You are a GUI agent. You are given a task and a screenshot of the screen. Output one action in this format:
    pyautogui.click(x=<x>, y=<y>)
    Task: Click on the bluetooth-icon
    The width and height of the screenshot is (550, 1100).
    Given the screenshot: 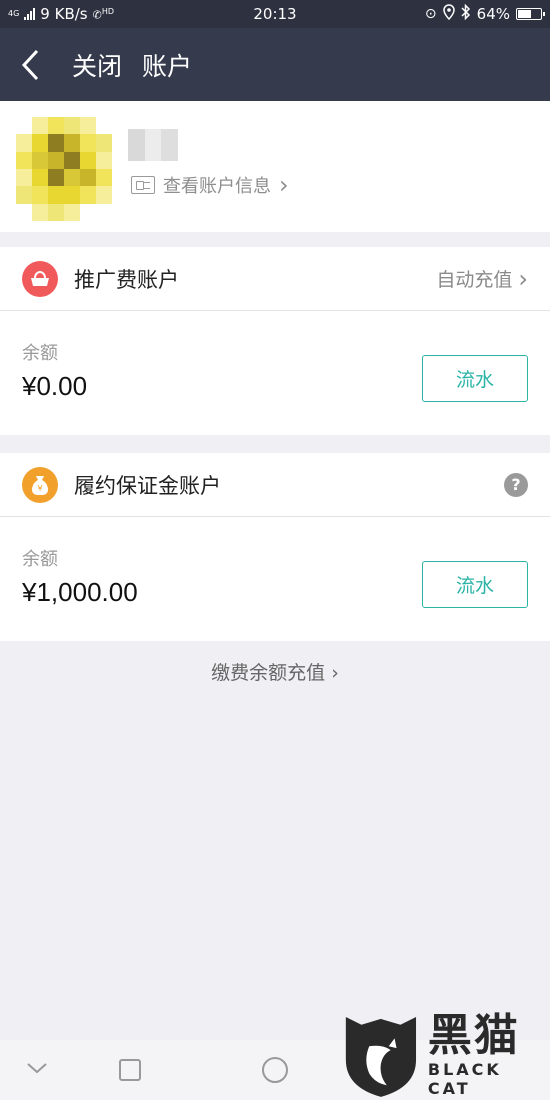 What is the action you would take?
    pyautogui.click(x=466, y=13)
    